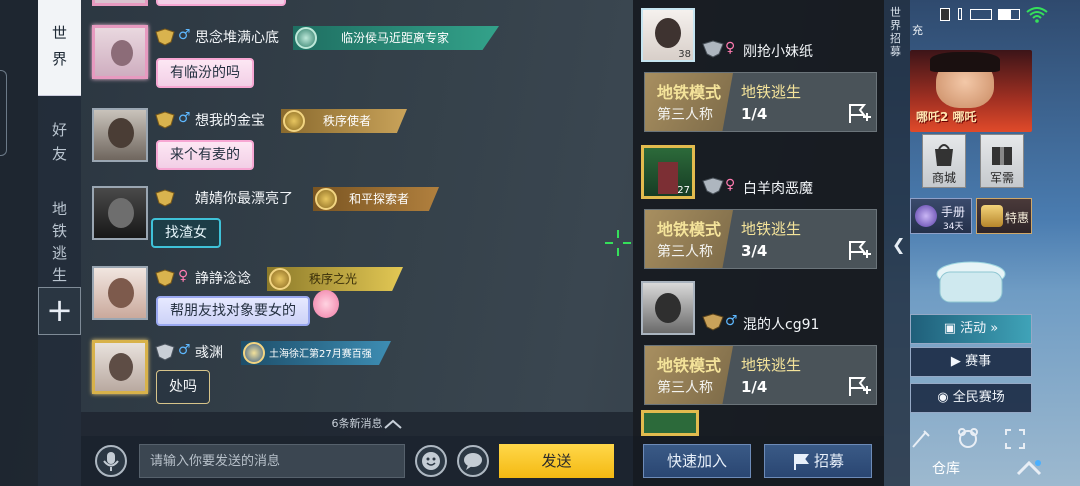 Image resolution: width=1080 pixels, height=486 pixels. Describe the element at coordinates (59, 311) in the screenshot. I see `add-channel-button: +` at that location.